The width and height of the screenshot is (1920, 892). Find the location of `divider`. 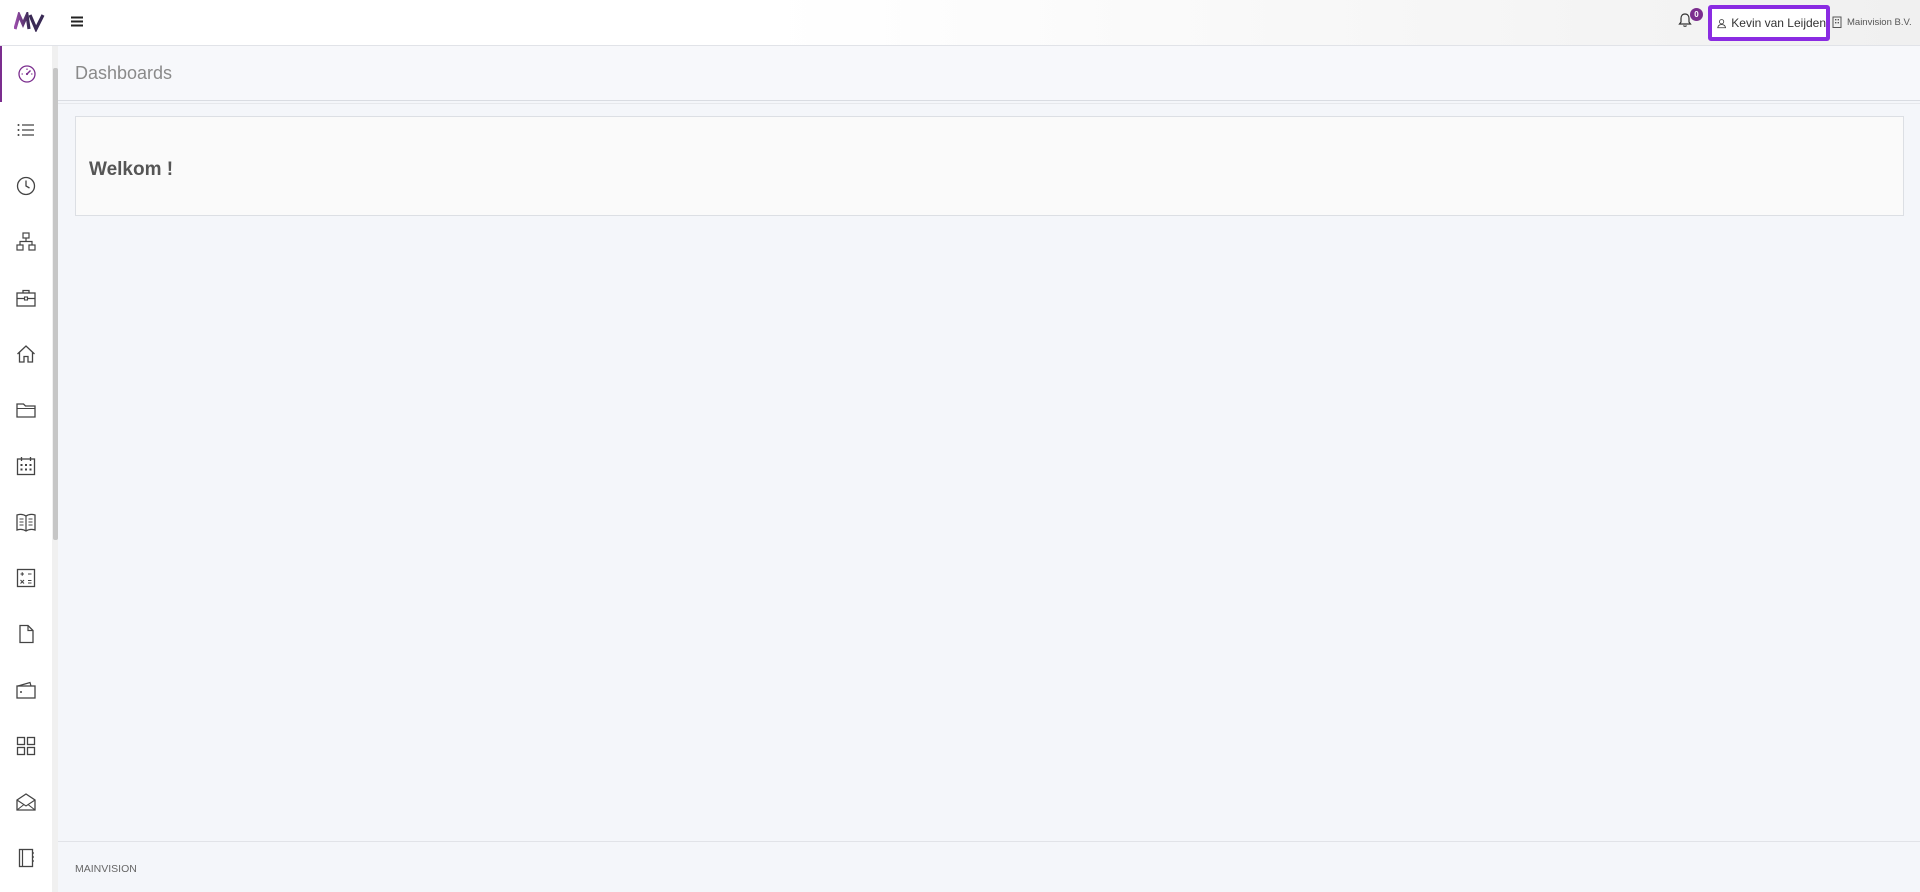

divider is located at coordinates (989, 103).